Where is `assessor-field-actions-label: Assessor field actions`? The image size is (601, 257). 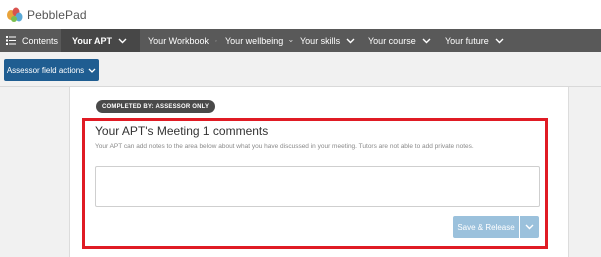 assessor-field-actions-label: Assessor field actions is located at coordinates (45, 70).